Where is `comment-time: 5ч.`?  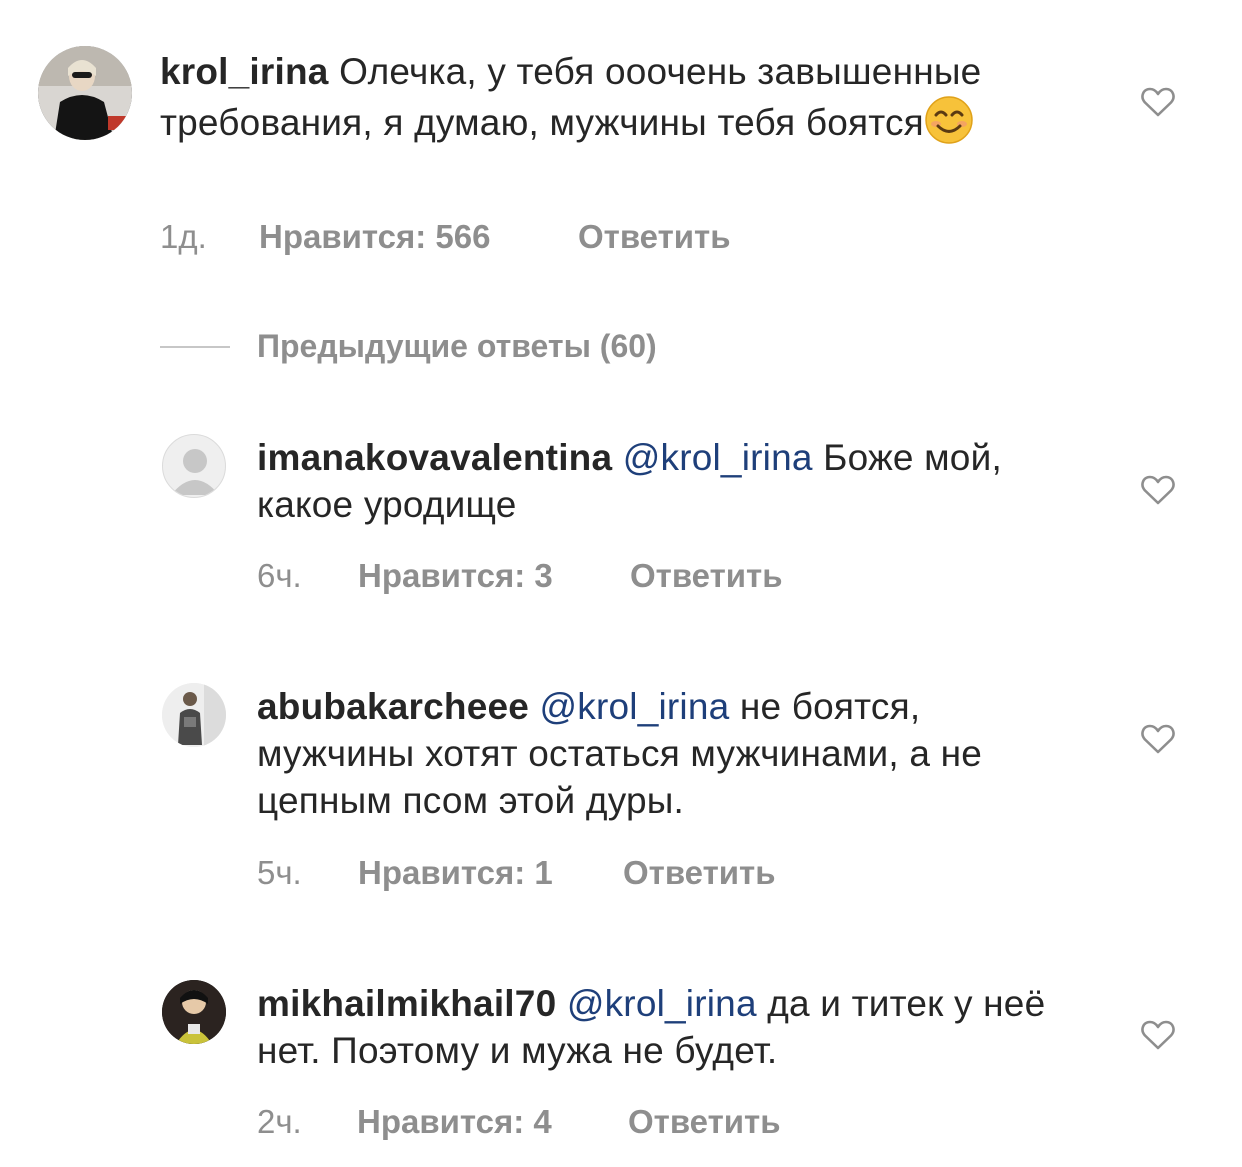 comment-time: 5ч. is located at coordinates (279, 872).